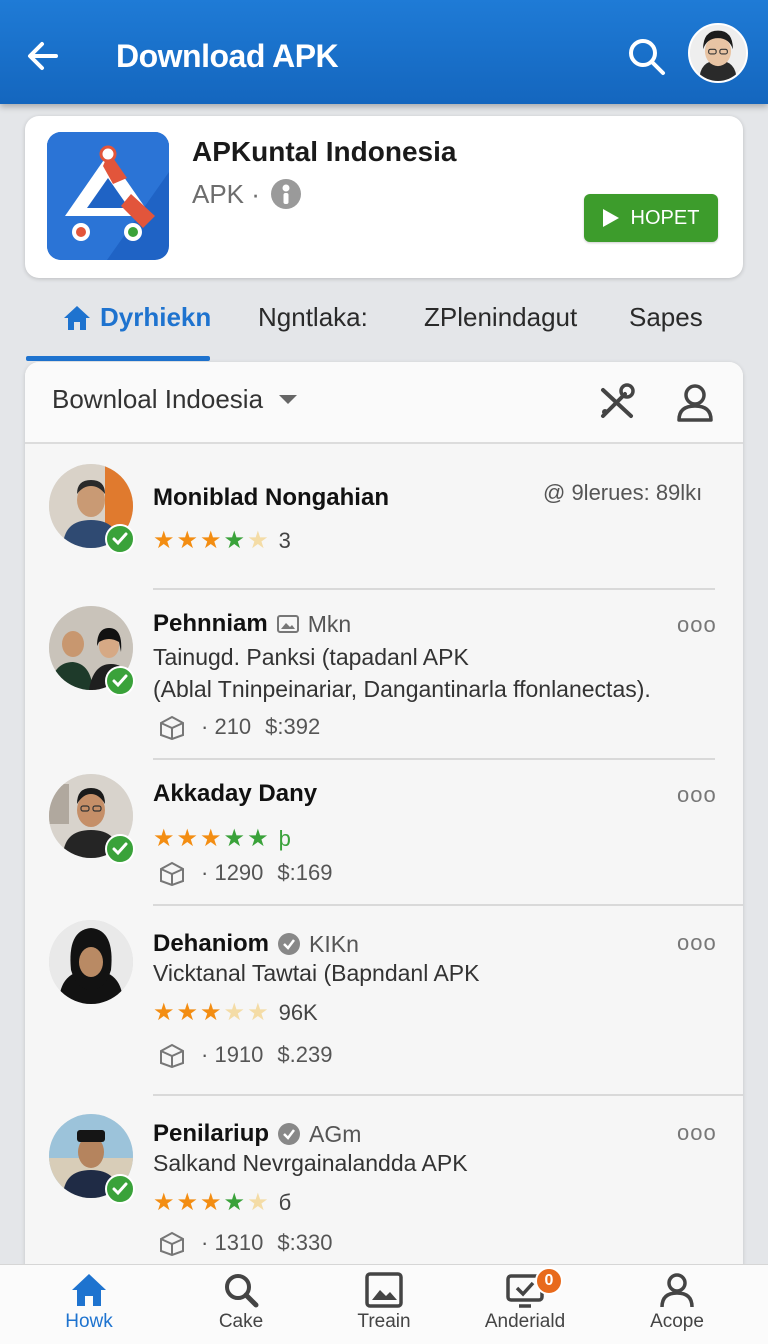  I want to click on hopet-button: HOPET, so click(651, 218).